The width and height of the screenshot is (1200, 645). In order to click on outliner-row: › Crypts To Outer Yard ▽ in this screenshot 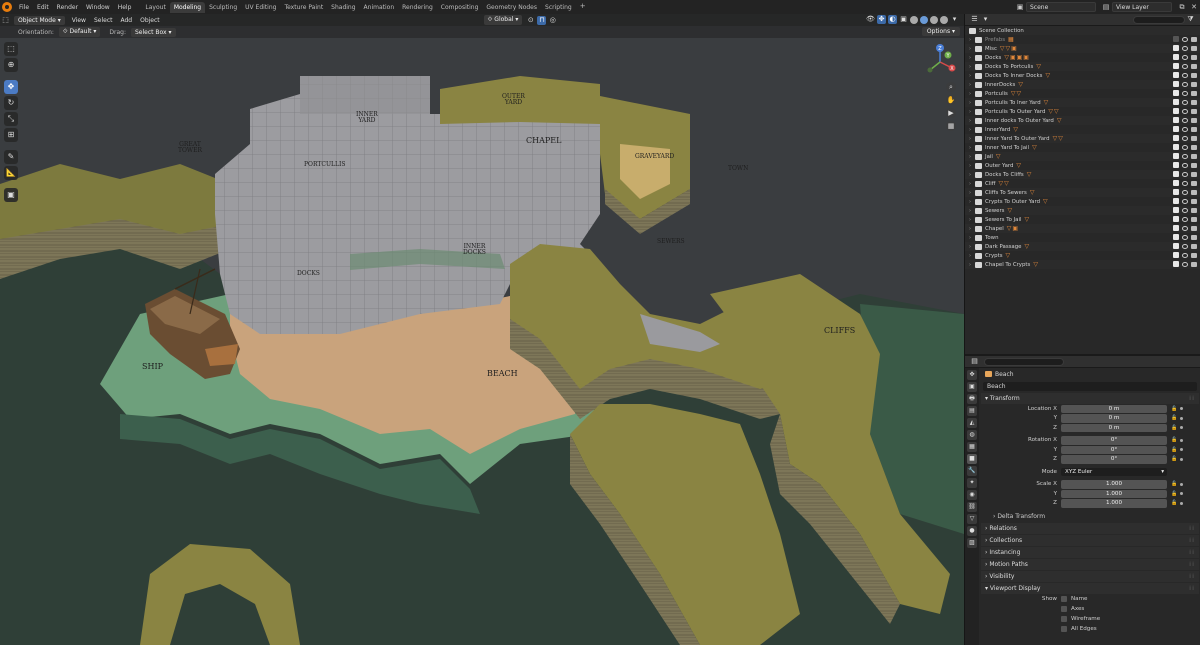, I will do `click(1082, 201)`.